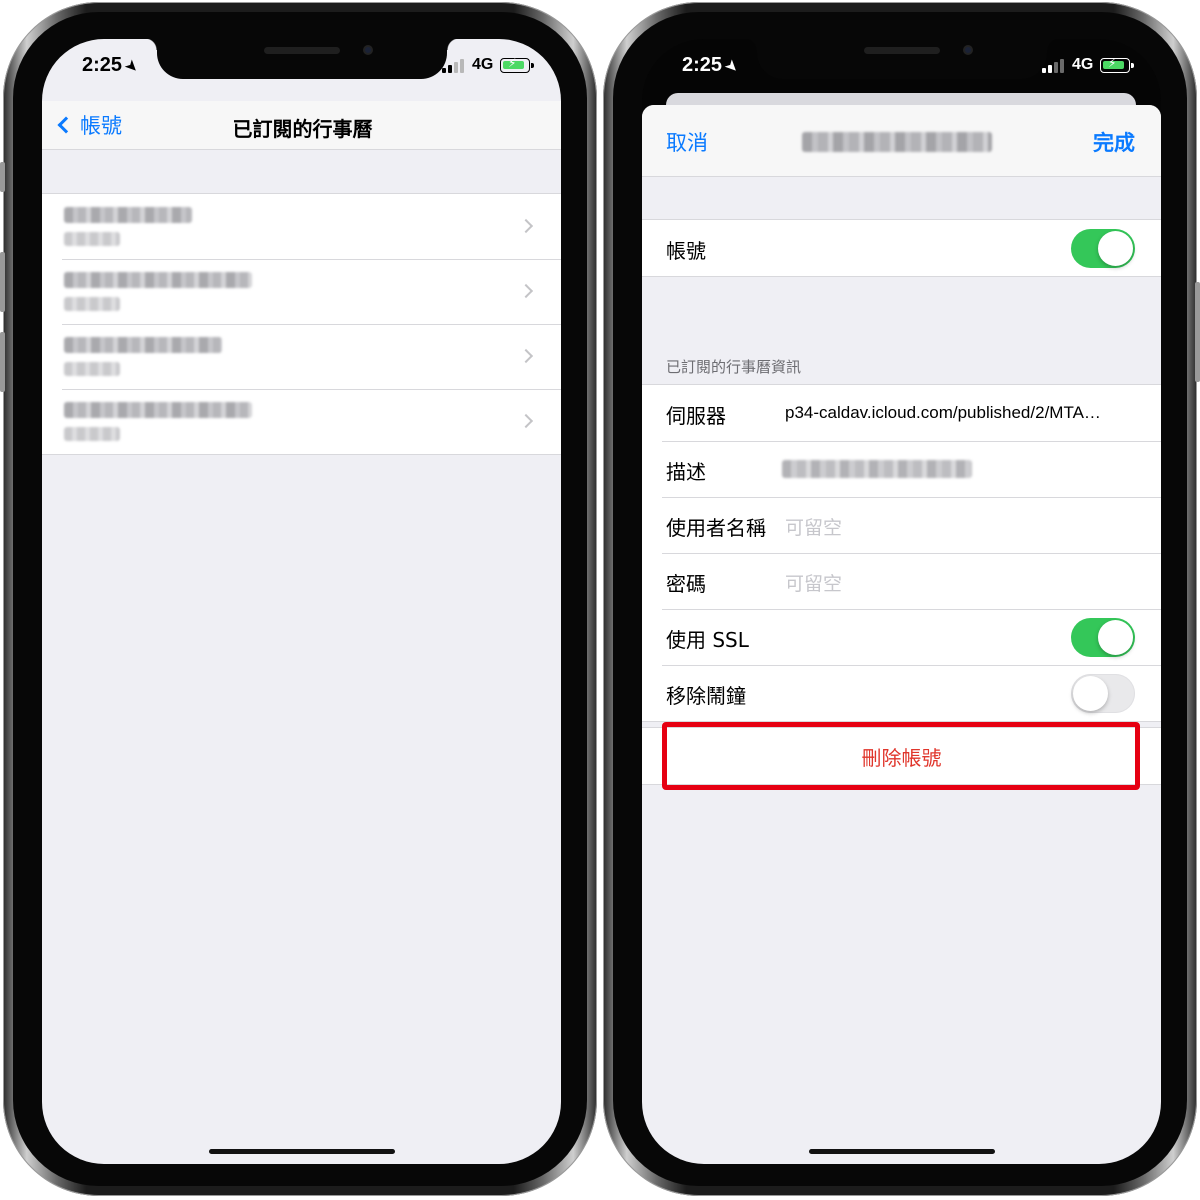 The width and height of the screenshot is (1200, 1200). Describe the element at coordinates (687, 142) in the screenshot. I see `cancel-button: 取消` at that location.